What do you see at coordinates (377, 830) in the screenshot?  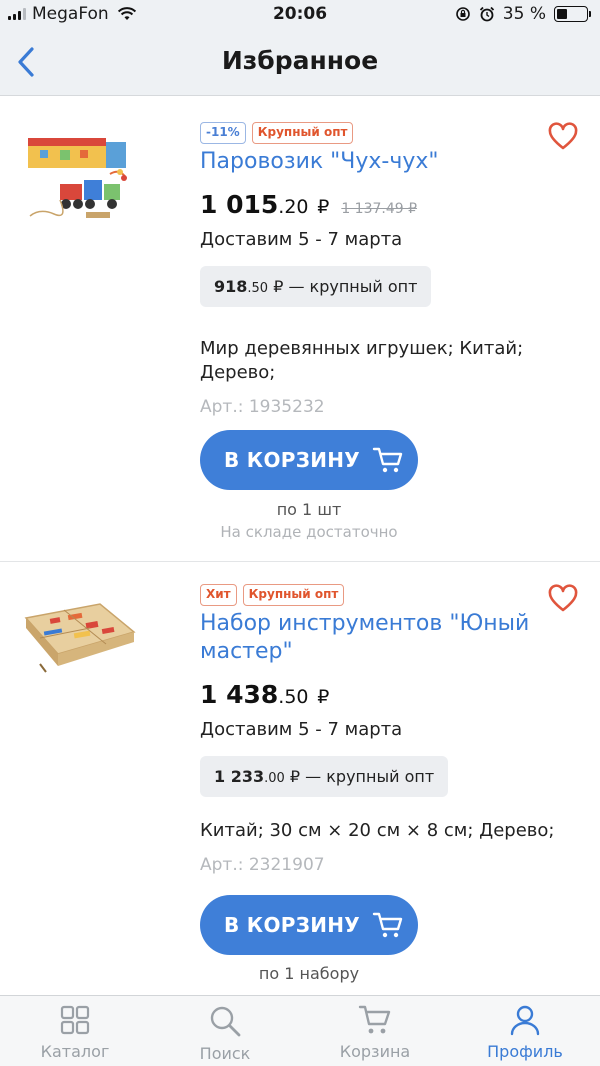 I see `product-specs: Китай; 30 см × 20 см × 8 см; Дерево;` at bounding box center [377, 830].